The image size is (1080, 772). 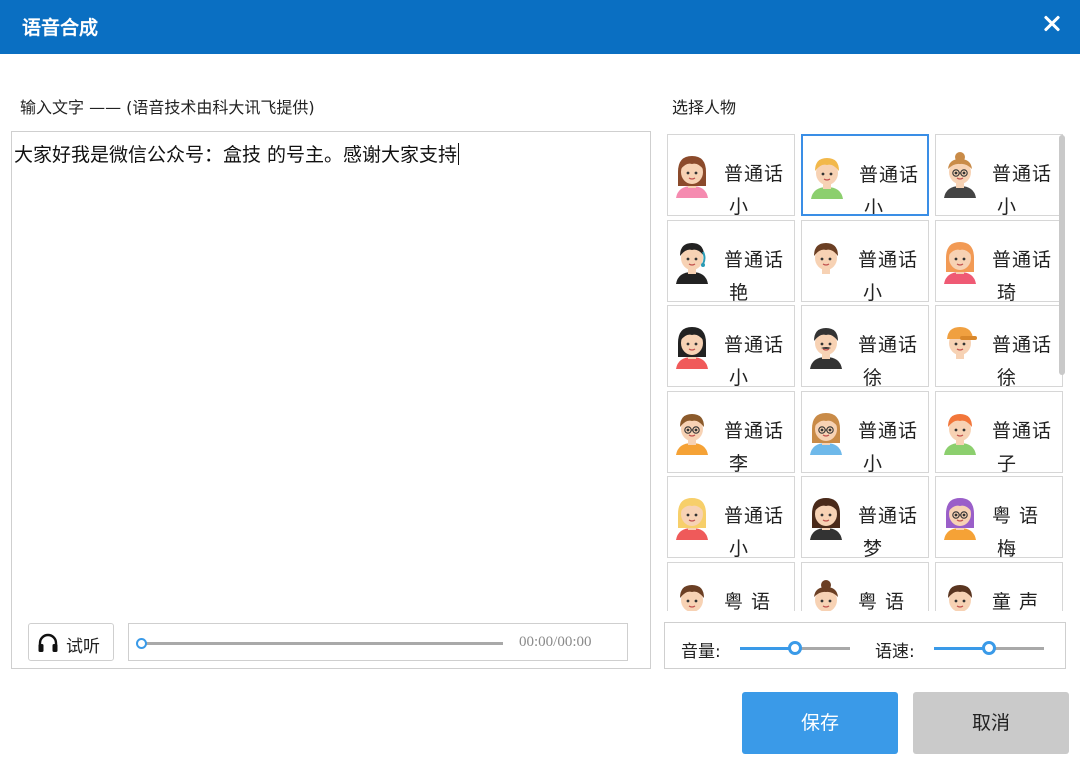 What do you see at coordinates (743, 548) in the screenshot?
I see `character-name: 小 芳` at bounding box center [743, 548].